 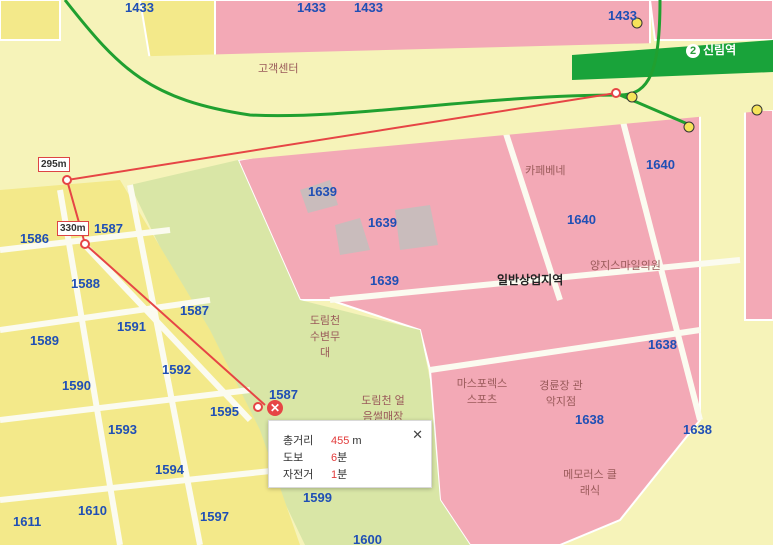 What do you see at coordinates (342, 458) in the screenshot?
I see `walk-time-unit: 분` at bounding box center [342, 458].